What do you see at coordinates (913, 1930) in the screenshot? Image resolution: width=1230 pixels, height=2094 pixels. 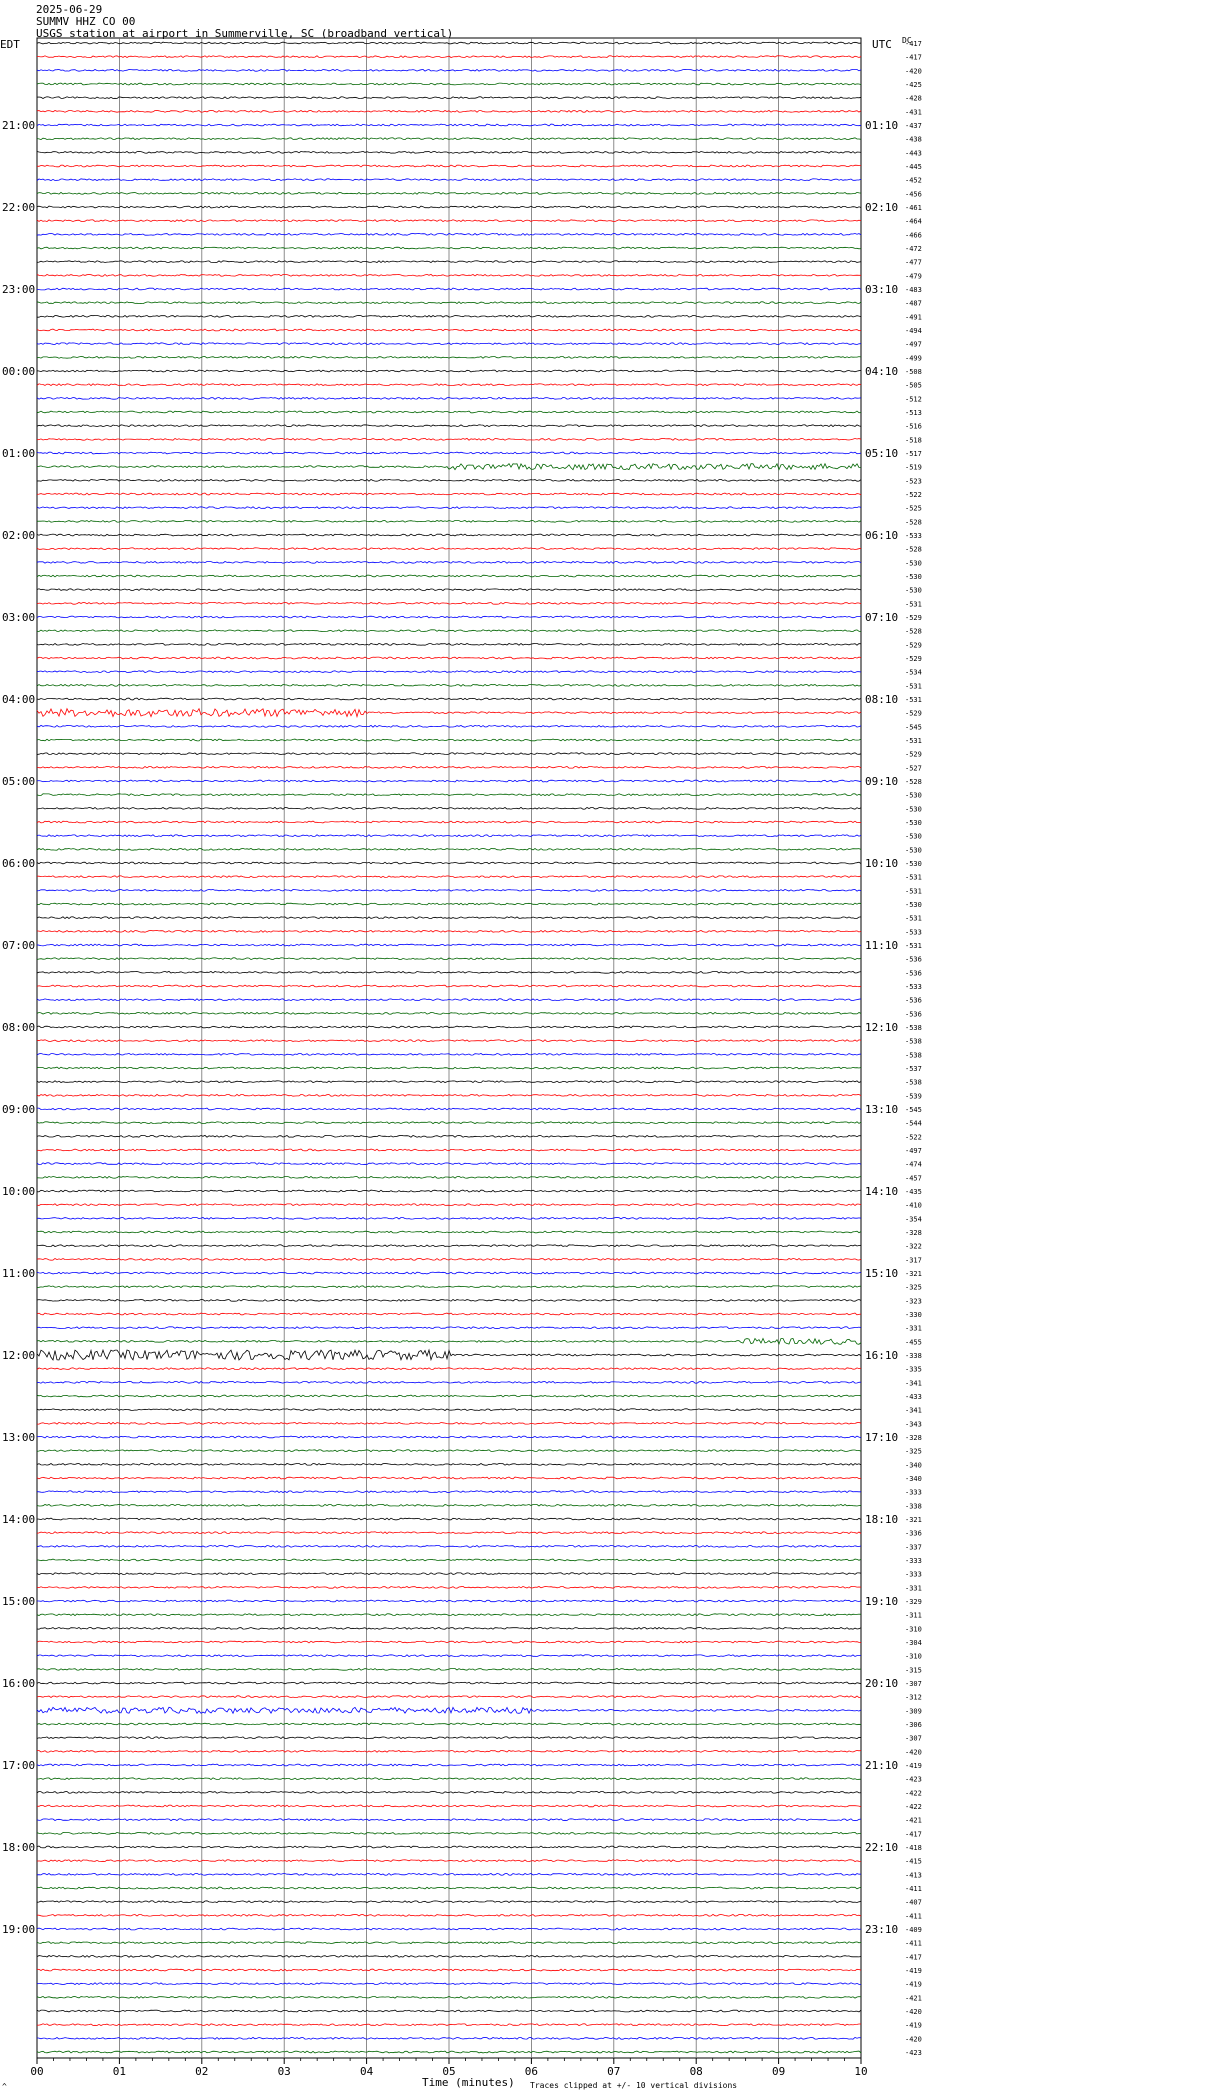 I see `trace-offset-label: -409` at bounding box center [913, 1930].